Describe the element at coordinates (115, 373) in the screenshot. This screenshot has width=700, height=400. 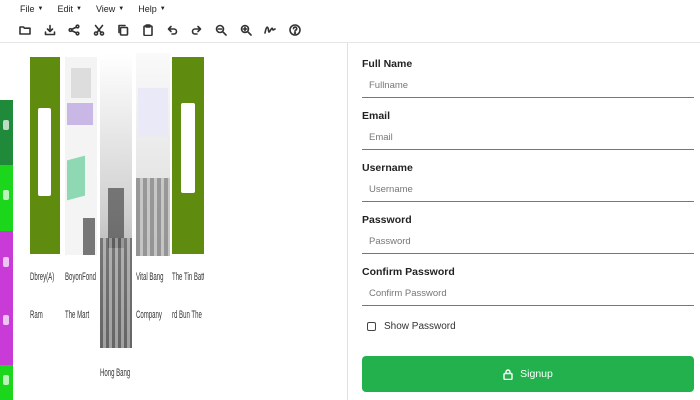
I see `cover-title: Hong Bang` at that location.